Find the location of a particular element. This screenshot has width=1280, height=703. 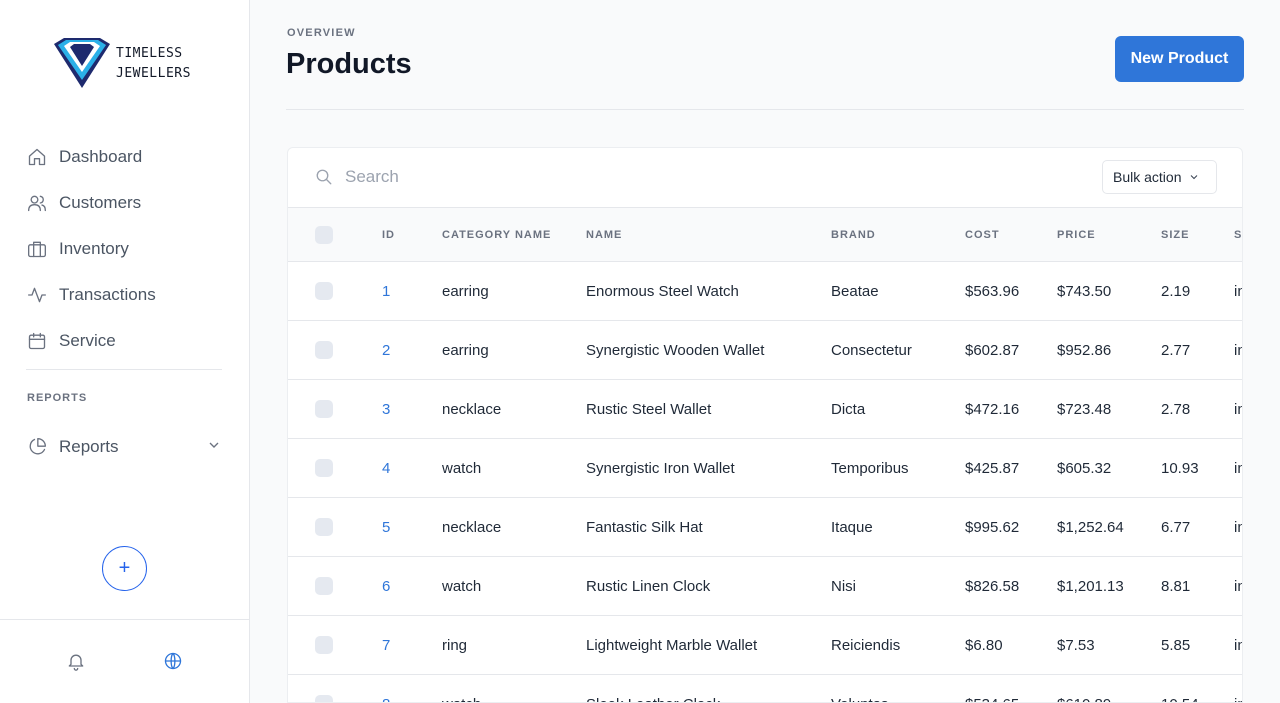

bell-icon is located at coordinates (76, 661).